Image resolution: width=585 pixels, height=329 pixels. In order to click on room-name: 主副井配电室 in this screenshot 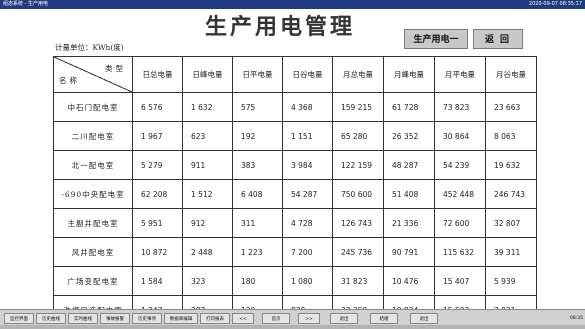, I will do `click(93, 223)`.